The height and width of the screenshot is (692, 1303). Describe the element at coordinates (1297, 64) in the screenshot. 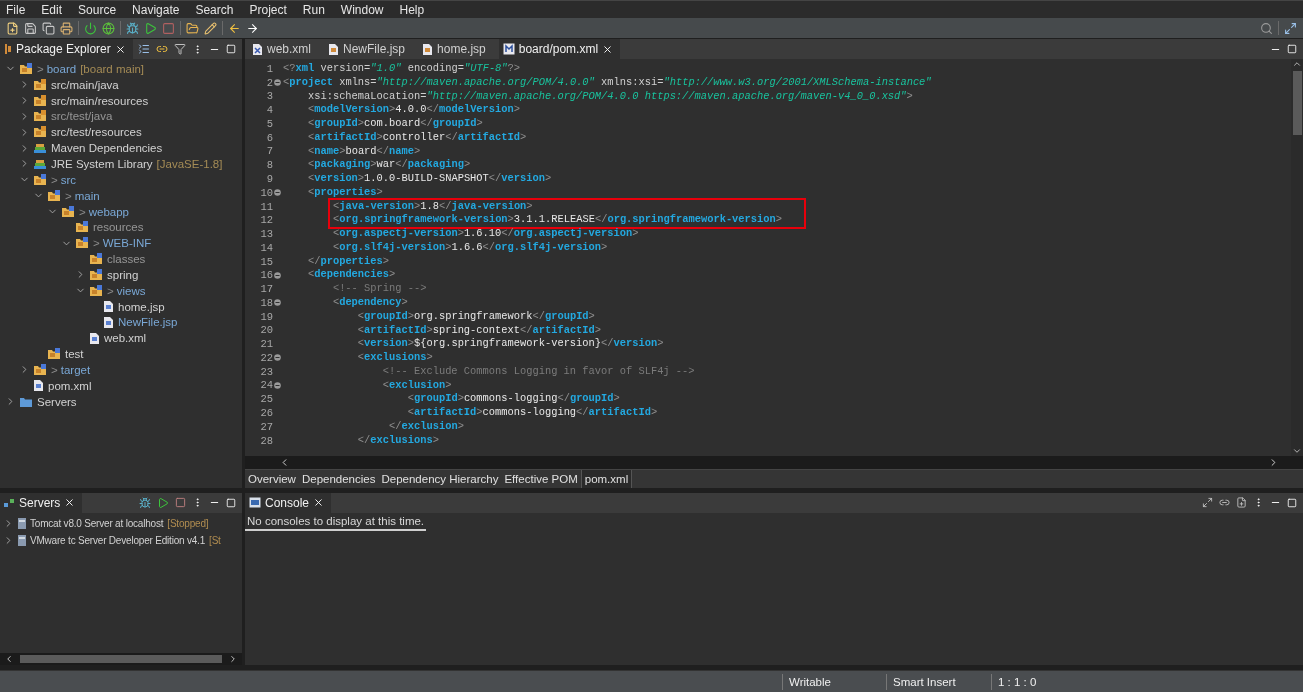

I see `scroll-up-icon` at that location.